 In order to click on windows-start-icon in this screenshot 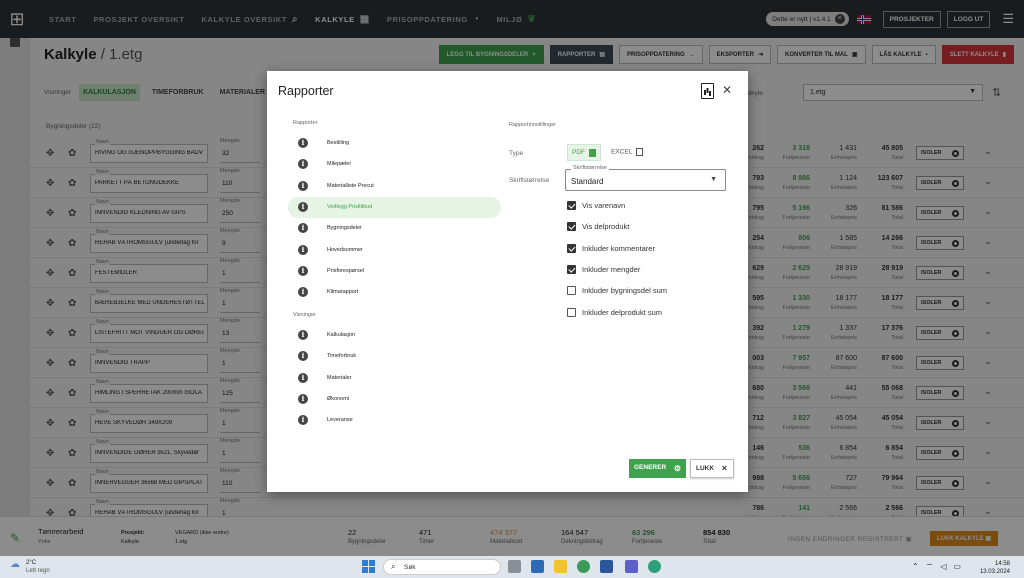, I will do `click(368, 566)`.